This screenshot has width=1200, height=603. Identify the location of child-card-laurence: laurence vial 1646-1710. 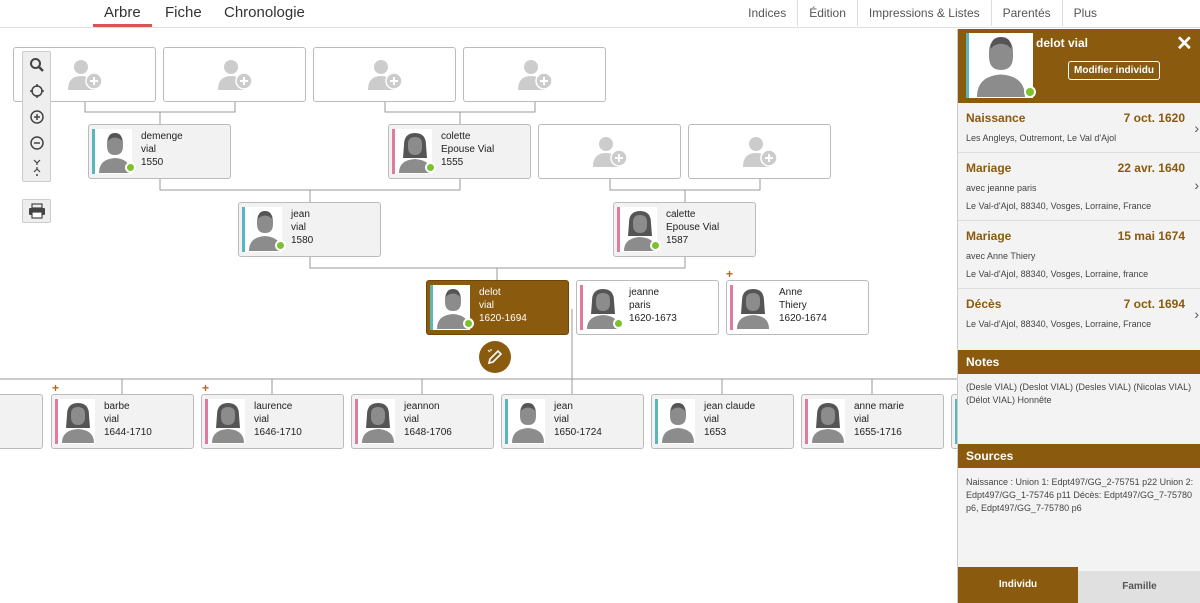
(272, 421).